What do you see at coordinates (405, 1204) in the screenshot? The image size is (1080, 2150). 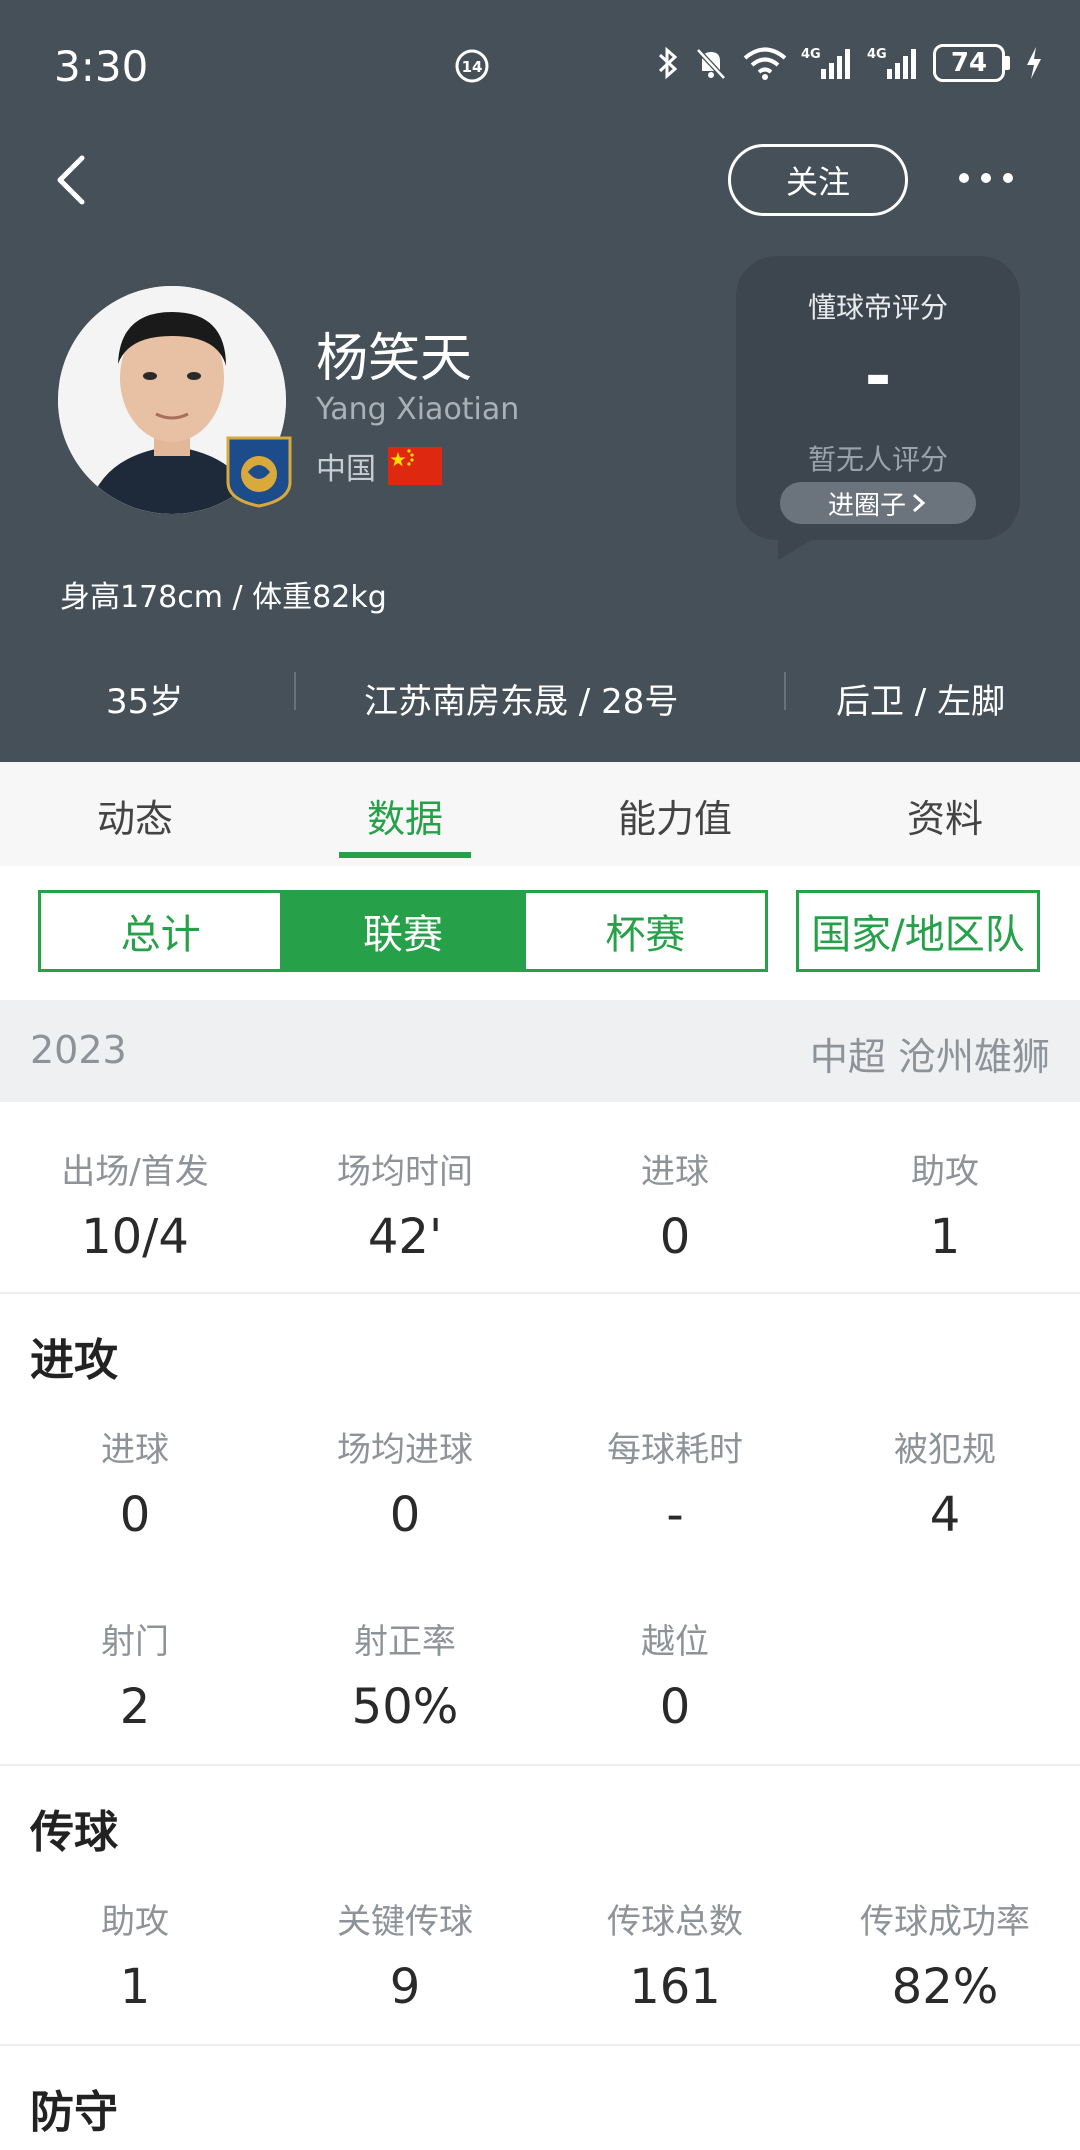 I see `stat-avg-minutes: 场均时间 42'` at bounding box center [405, 1204].